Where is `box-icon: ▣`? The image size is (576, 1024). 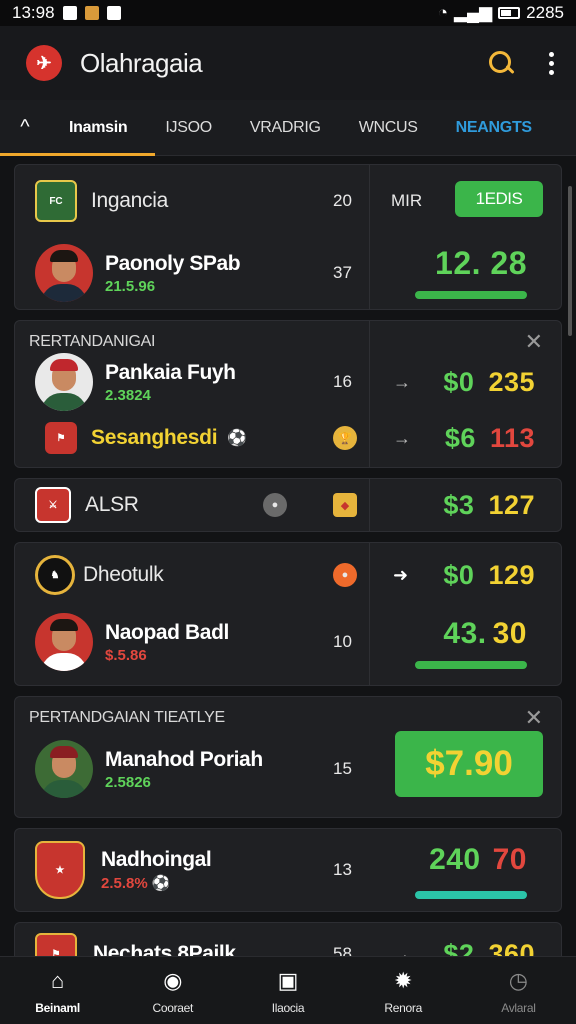
box-icon: ▣ is located at coordinates (288, 980).